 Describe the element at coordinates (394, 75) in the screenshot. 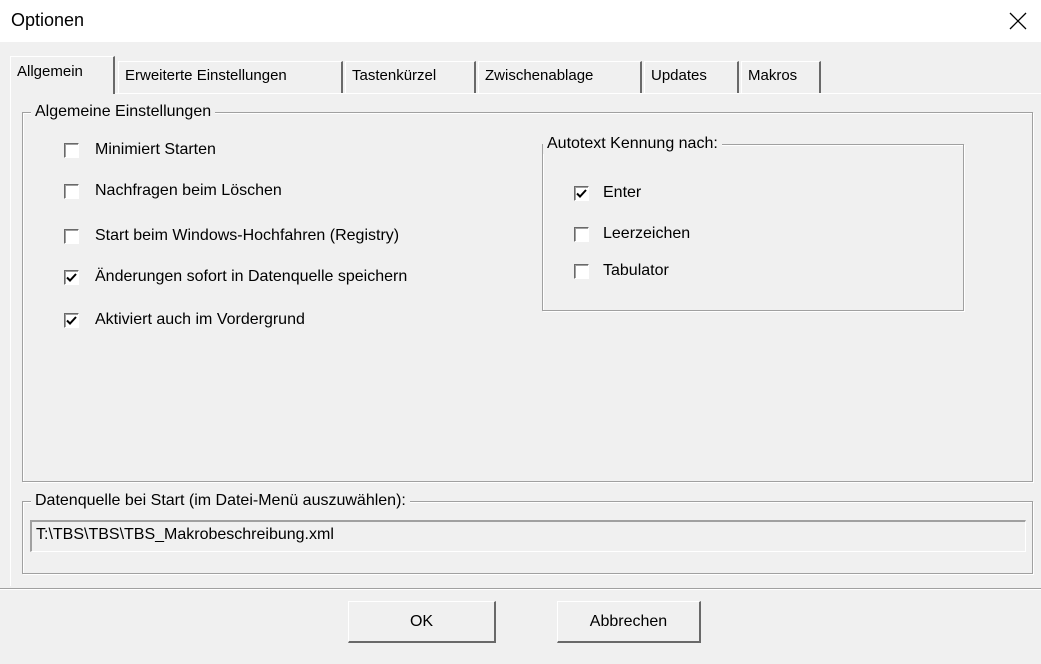

I see `tab-label: Tastenkürzel` at that location.